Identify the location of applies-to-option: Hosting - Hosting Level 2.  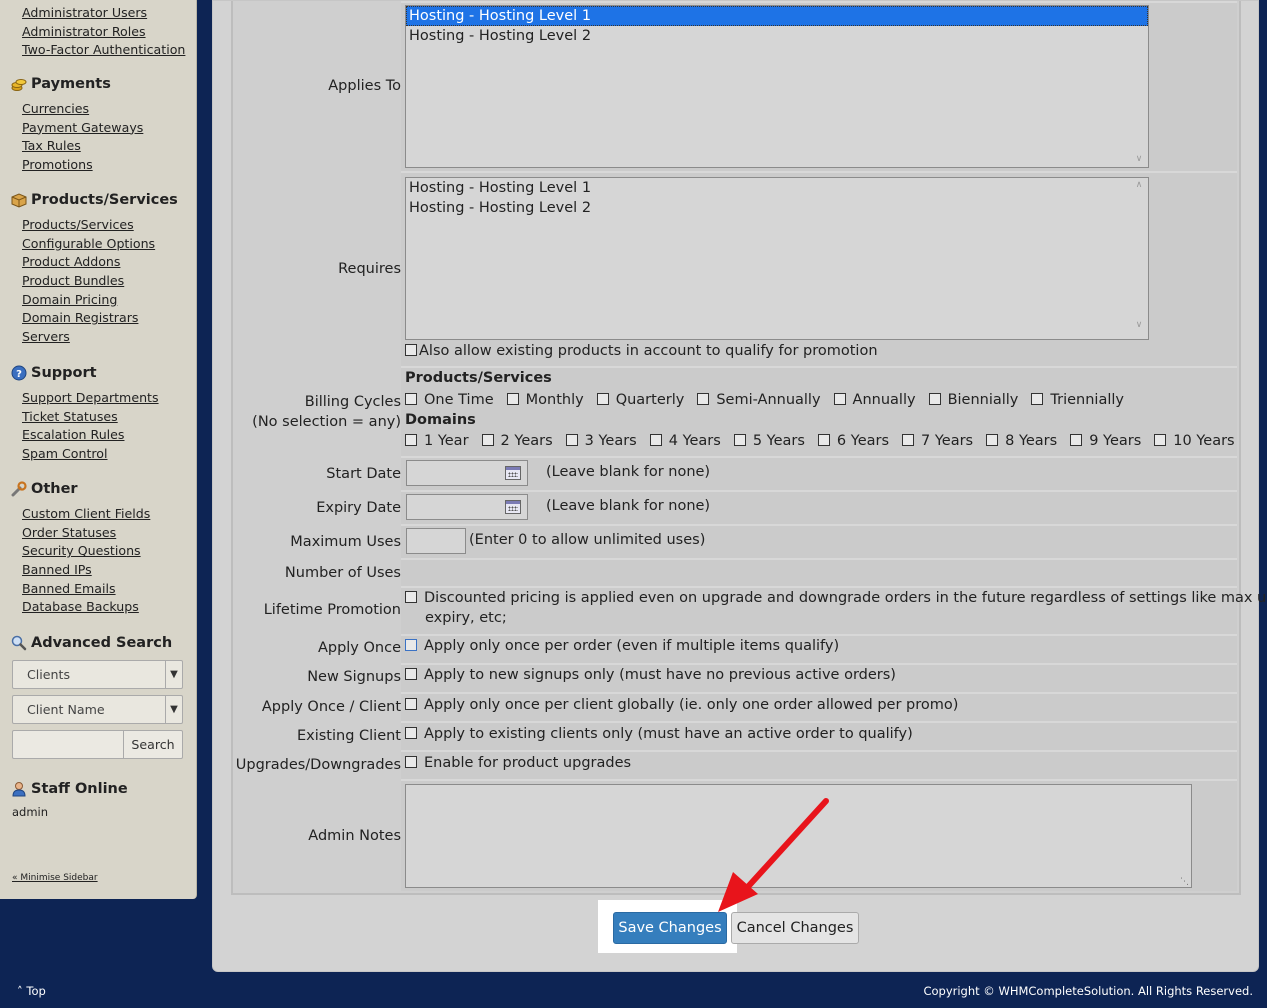
(777, 36).